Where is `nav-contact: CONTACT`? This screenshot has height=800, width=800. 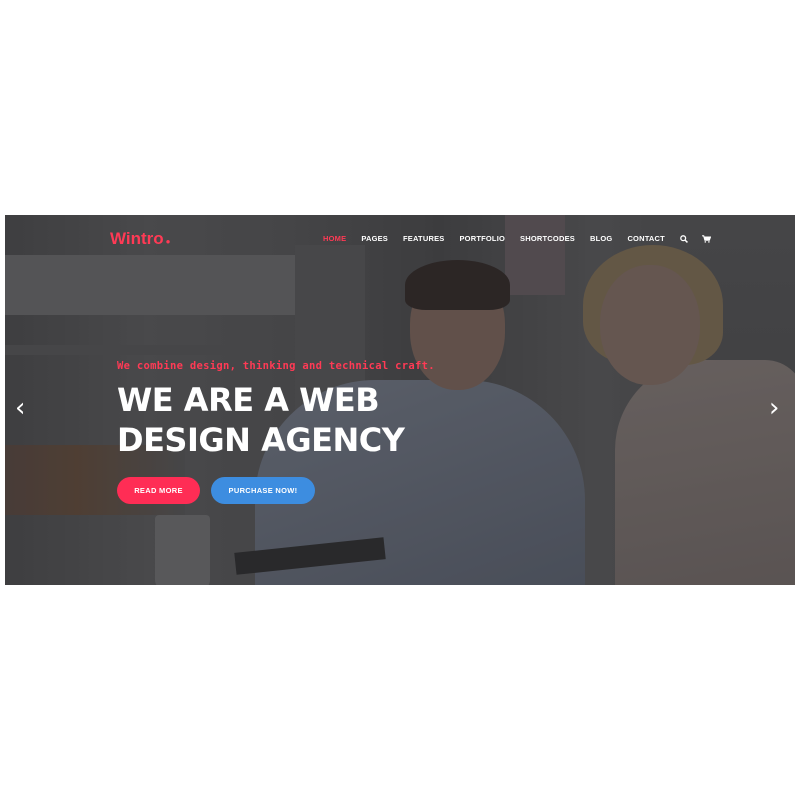 nav-contact: CONTACT is located at coordinates (646, 238).